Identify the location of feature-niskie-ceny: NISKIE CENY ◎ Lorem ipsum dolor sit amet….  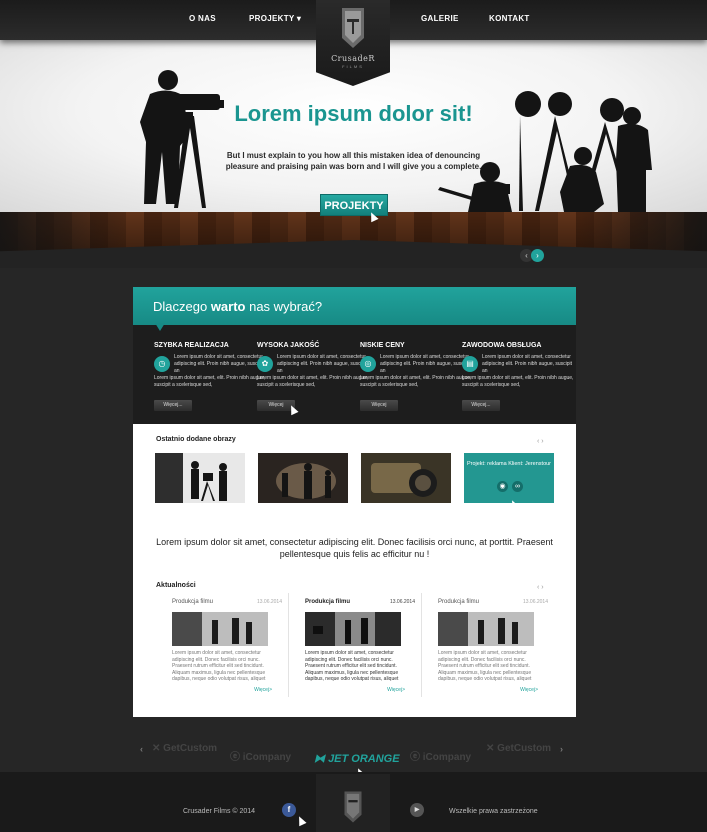
(415, 376).